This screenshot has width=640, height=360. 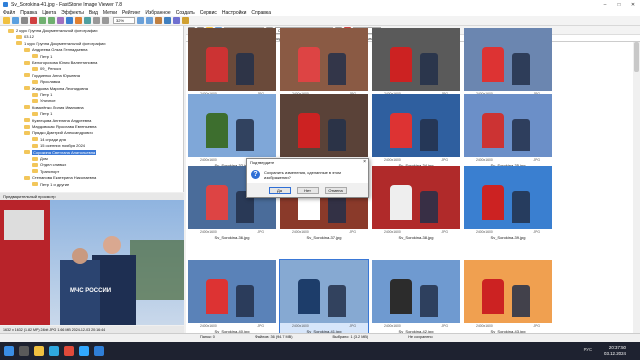 What do you see at coordinates (60, 62) in the screenshot?
I see `tree-item: Белогорохова Юлия Валентиновна` at bounding box center [60, 62].